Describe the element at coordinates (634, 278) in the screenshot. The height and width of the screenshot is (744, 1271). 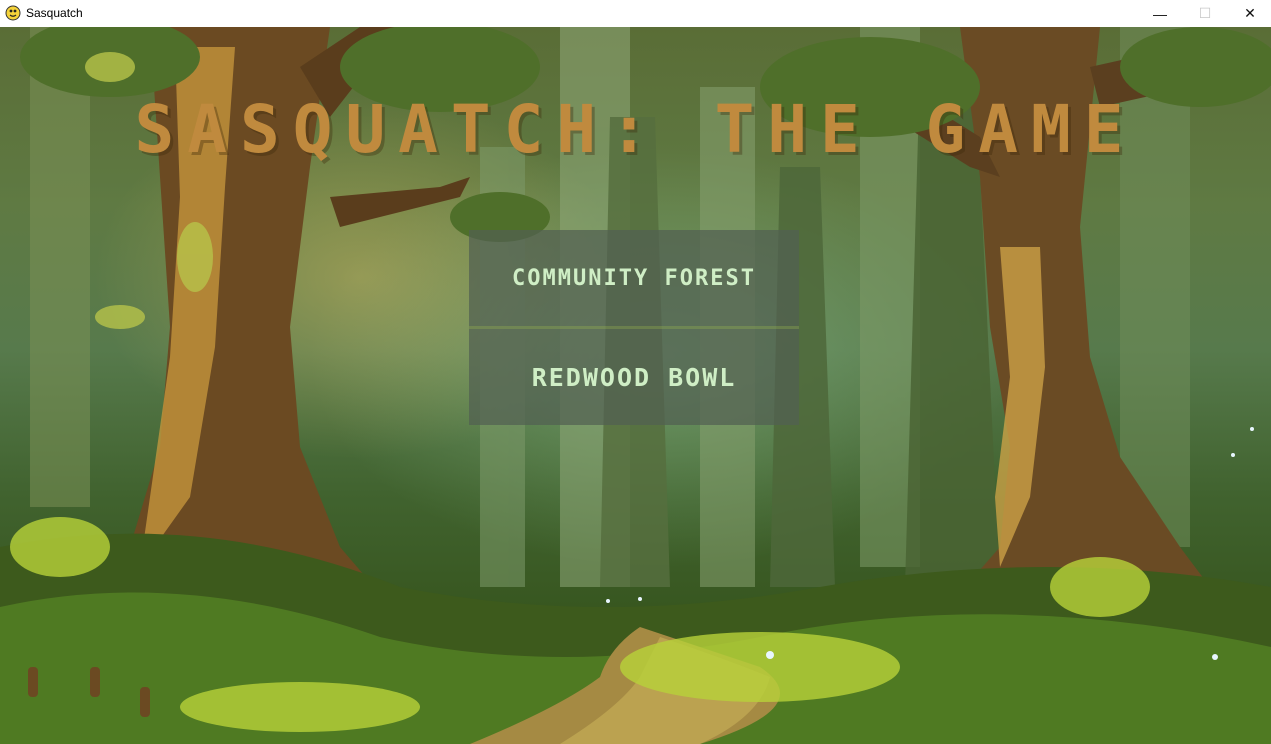
I see `community-forest-button: COMMUNITY FOREST` at that location.